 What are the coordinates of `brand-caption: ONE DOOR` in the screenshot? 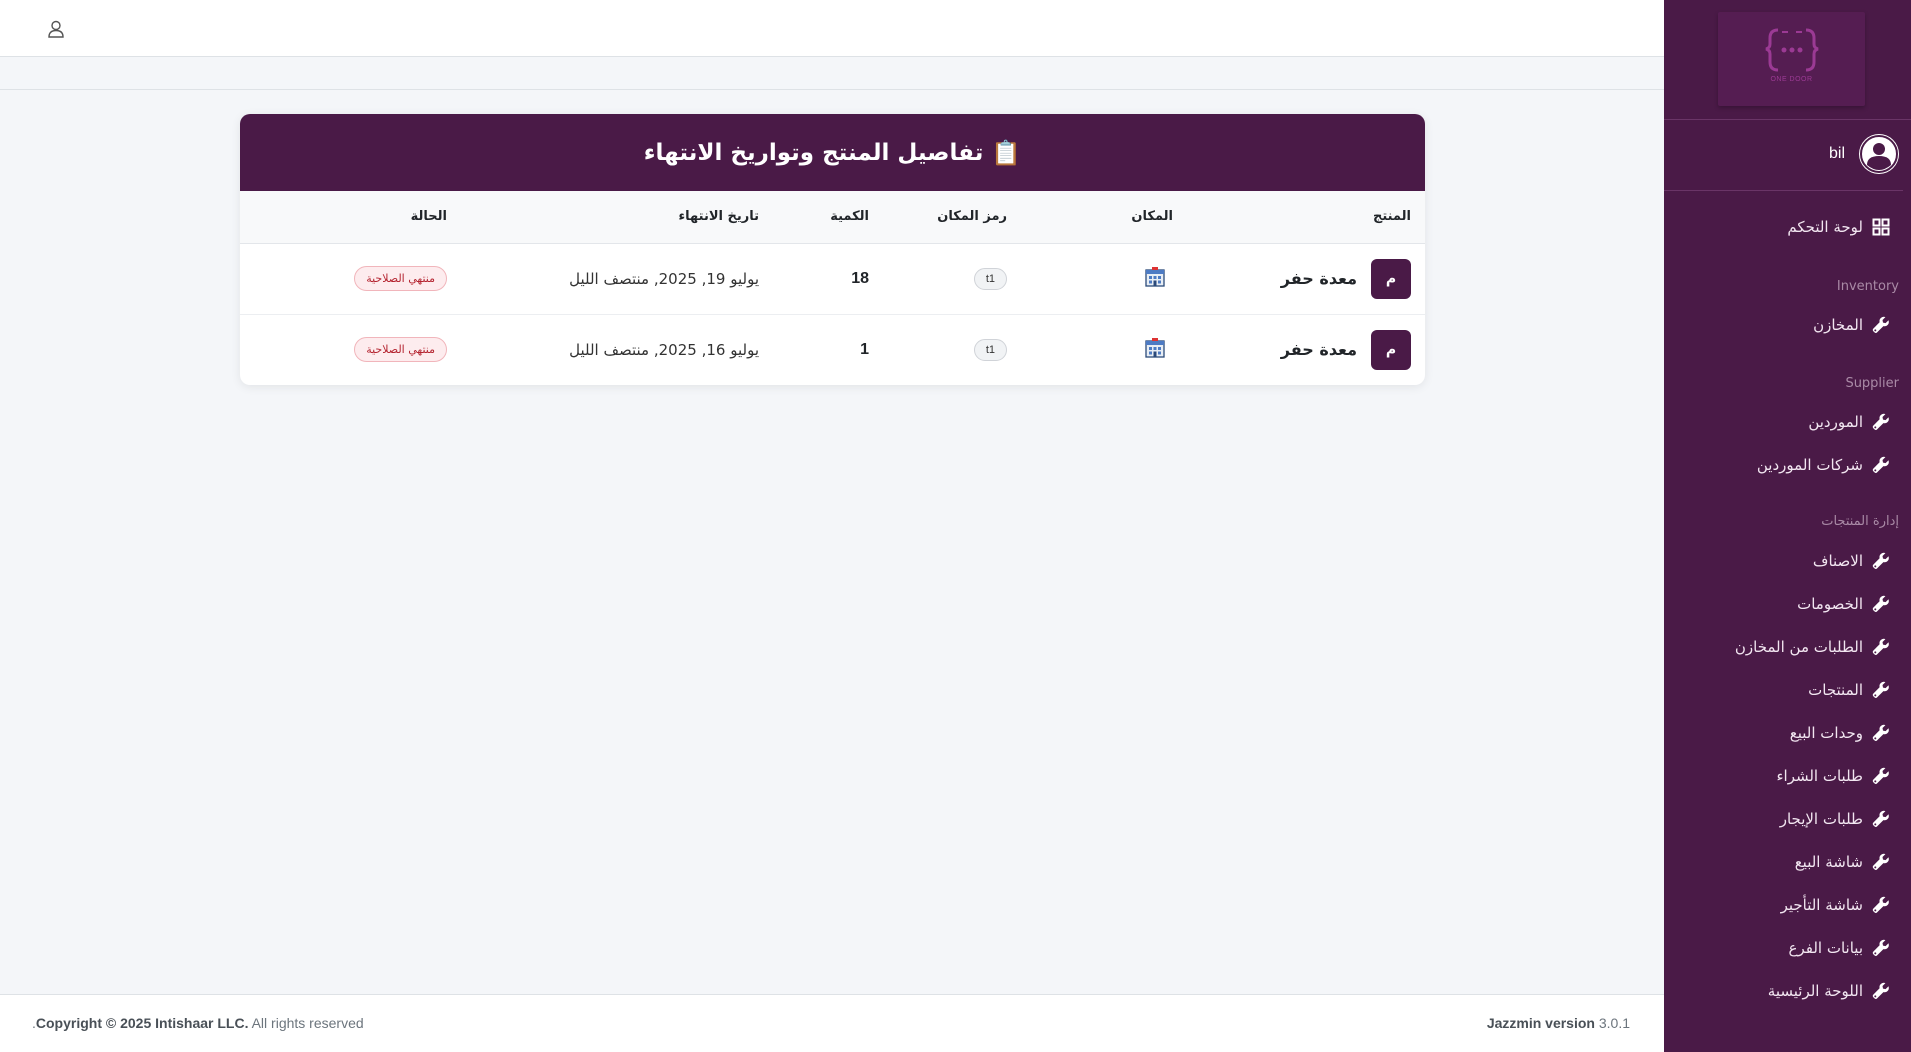 It's located at (1791, 79).